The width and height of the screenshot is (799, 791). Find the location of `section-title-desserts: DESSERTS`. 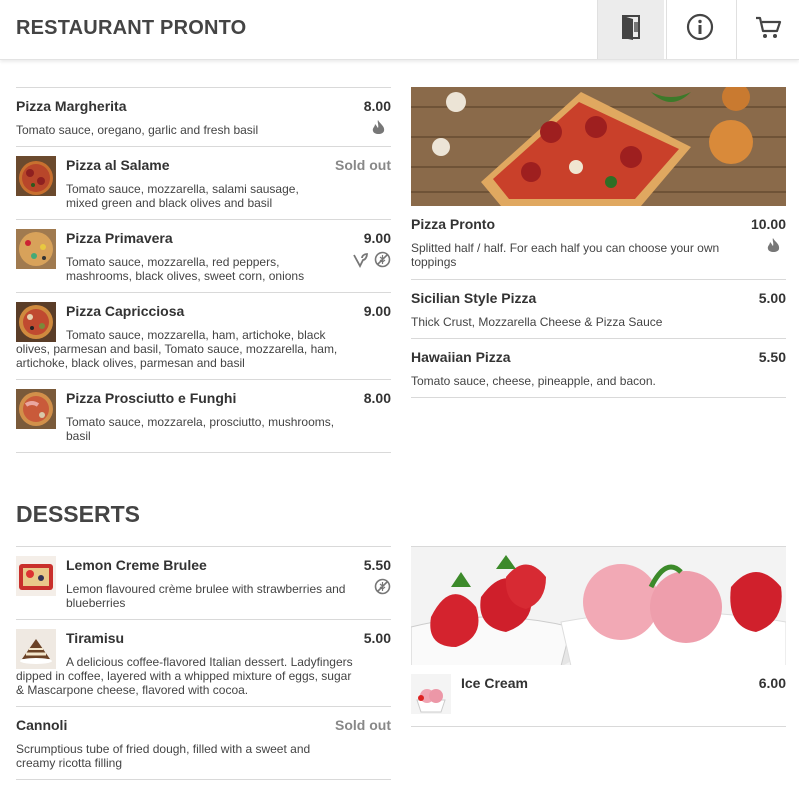

section-title-desserts: DESSERTS is located at coordinates (78, 514).